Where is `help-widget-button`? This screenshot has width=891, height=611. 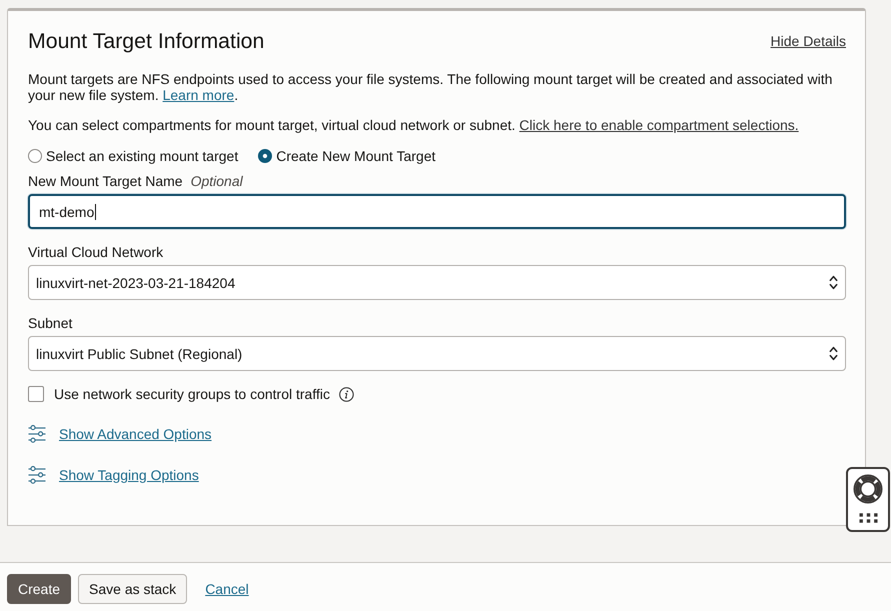
help-widget-button is located at coordinates (868, 499).